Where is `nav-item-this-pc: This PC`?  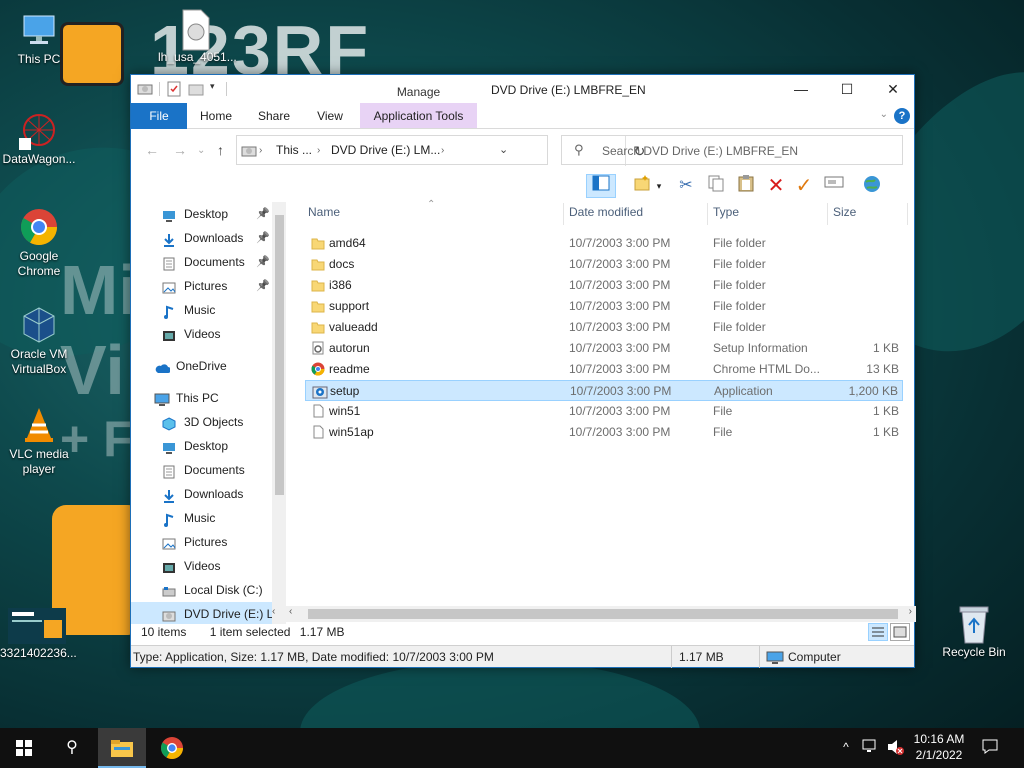
nav-item-this-pc: This PC is located at coordinates (208, 398).